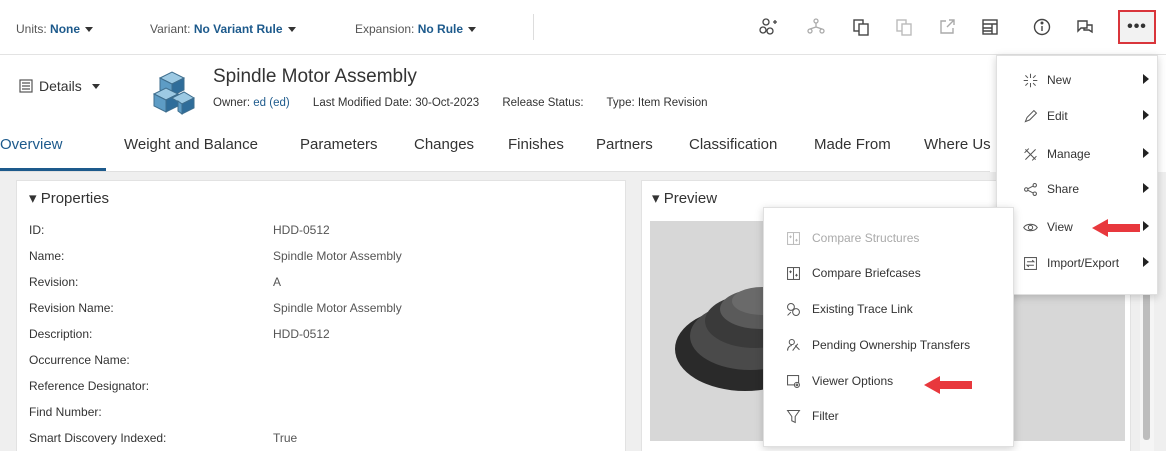 The image size is (1166, 451). I want to click on property-value: True, so click(285, 438).